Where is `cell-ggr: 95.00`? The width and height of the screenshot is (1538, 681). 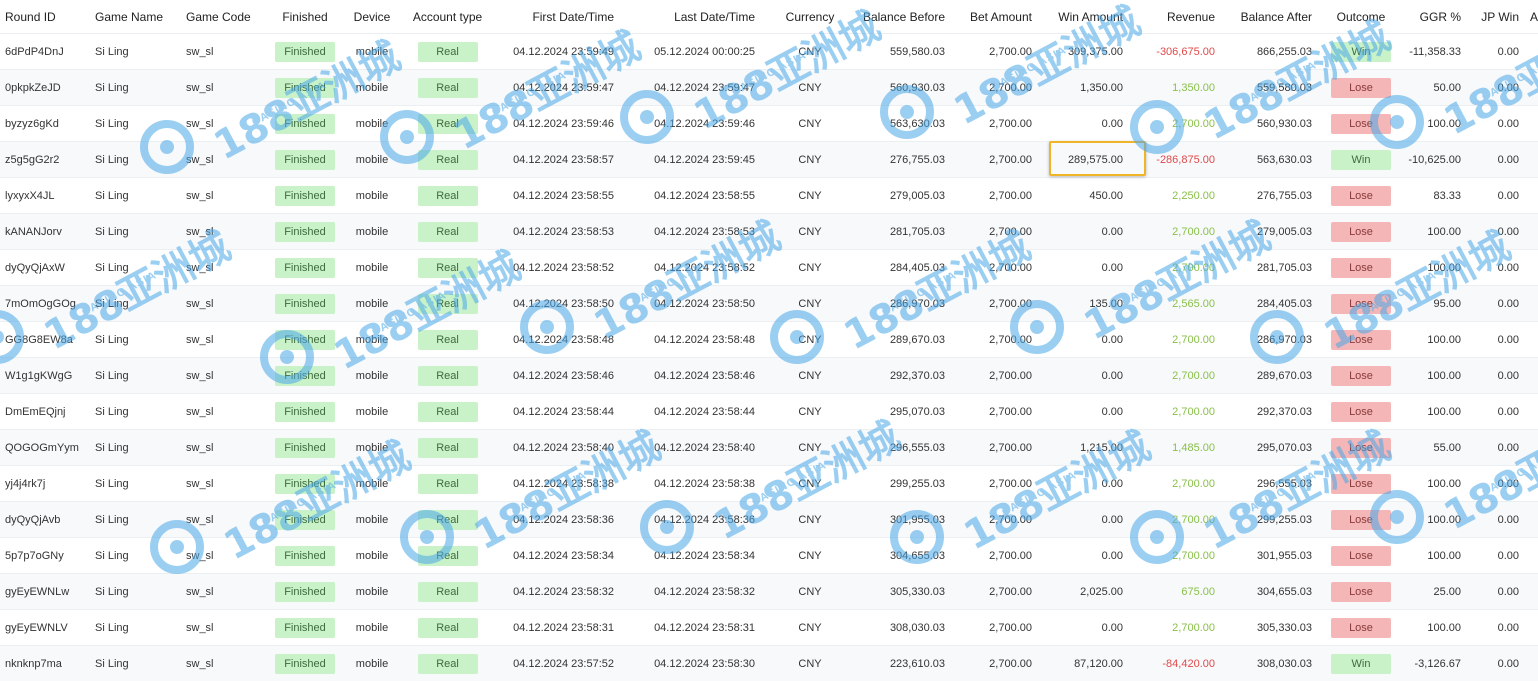
cell-ggr: 95.00 is located at coordinates (1433, 303).